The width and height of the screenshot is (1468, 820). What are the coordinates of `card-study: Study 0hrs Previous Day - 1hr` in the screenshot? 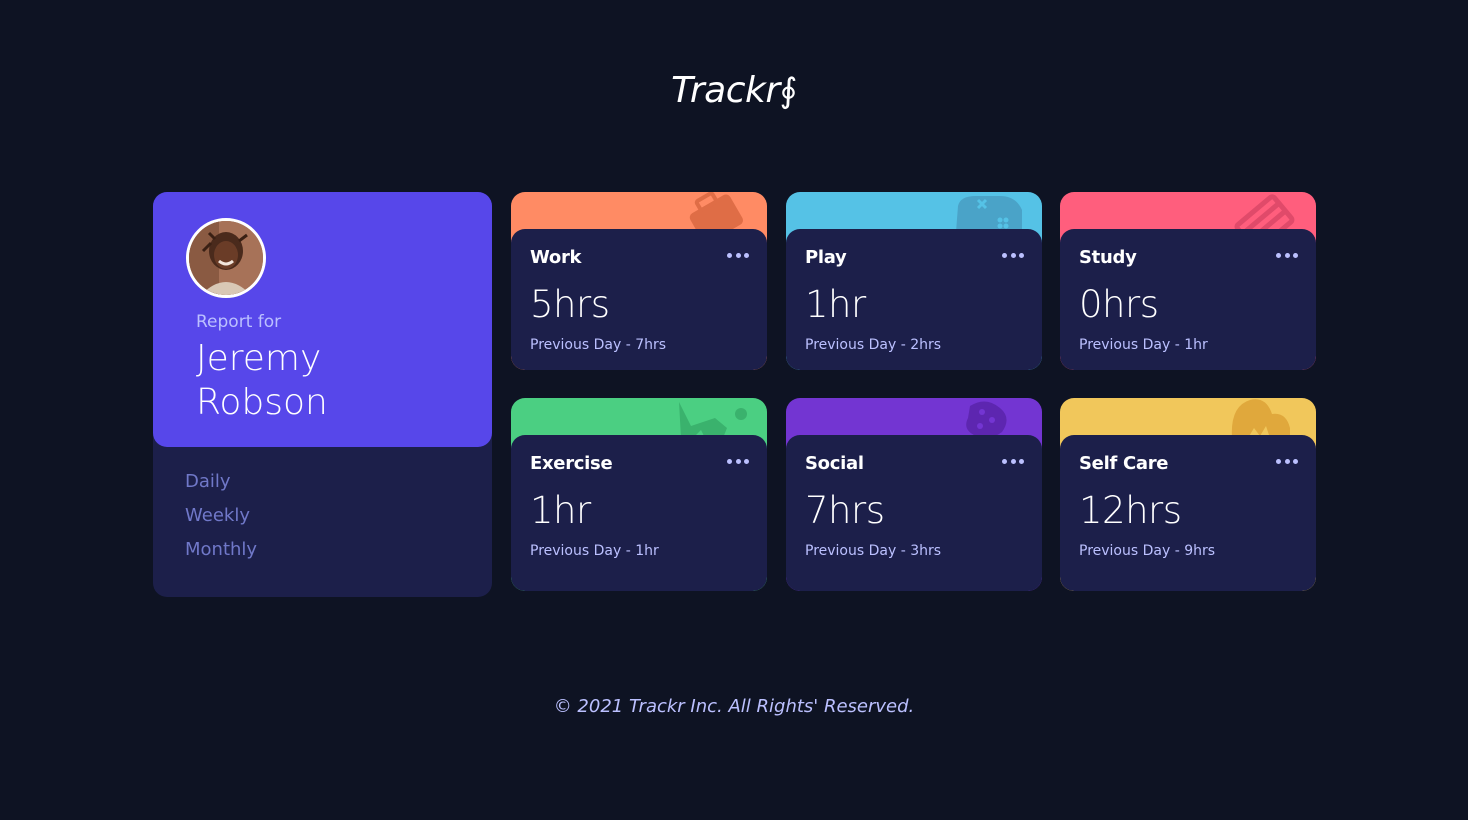 It's located at (1188, 281).